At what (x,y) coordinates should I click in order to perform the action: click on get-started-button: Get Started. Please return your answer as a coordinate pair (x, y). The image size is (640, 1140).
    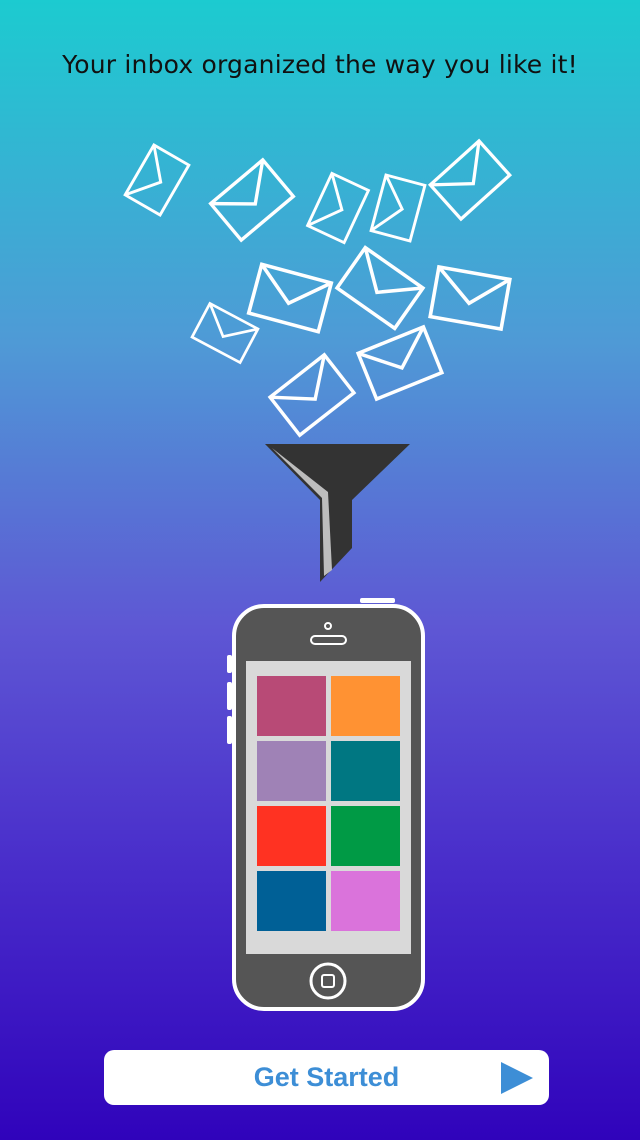
    Looking at the image, I should click on (326, 1077).